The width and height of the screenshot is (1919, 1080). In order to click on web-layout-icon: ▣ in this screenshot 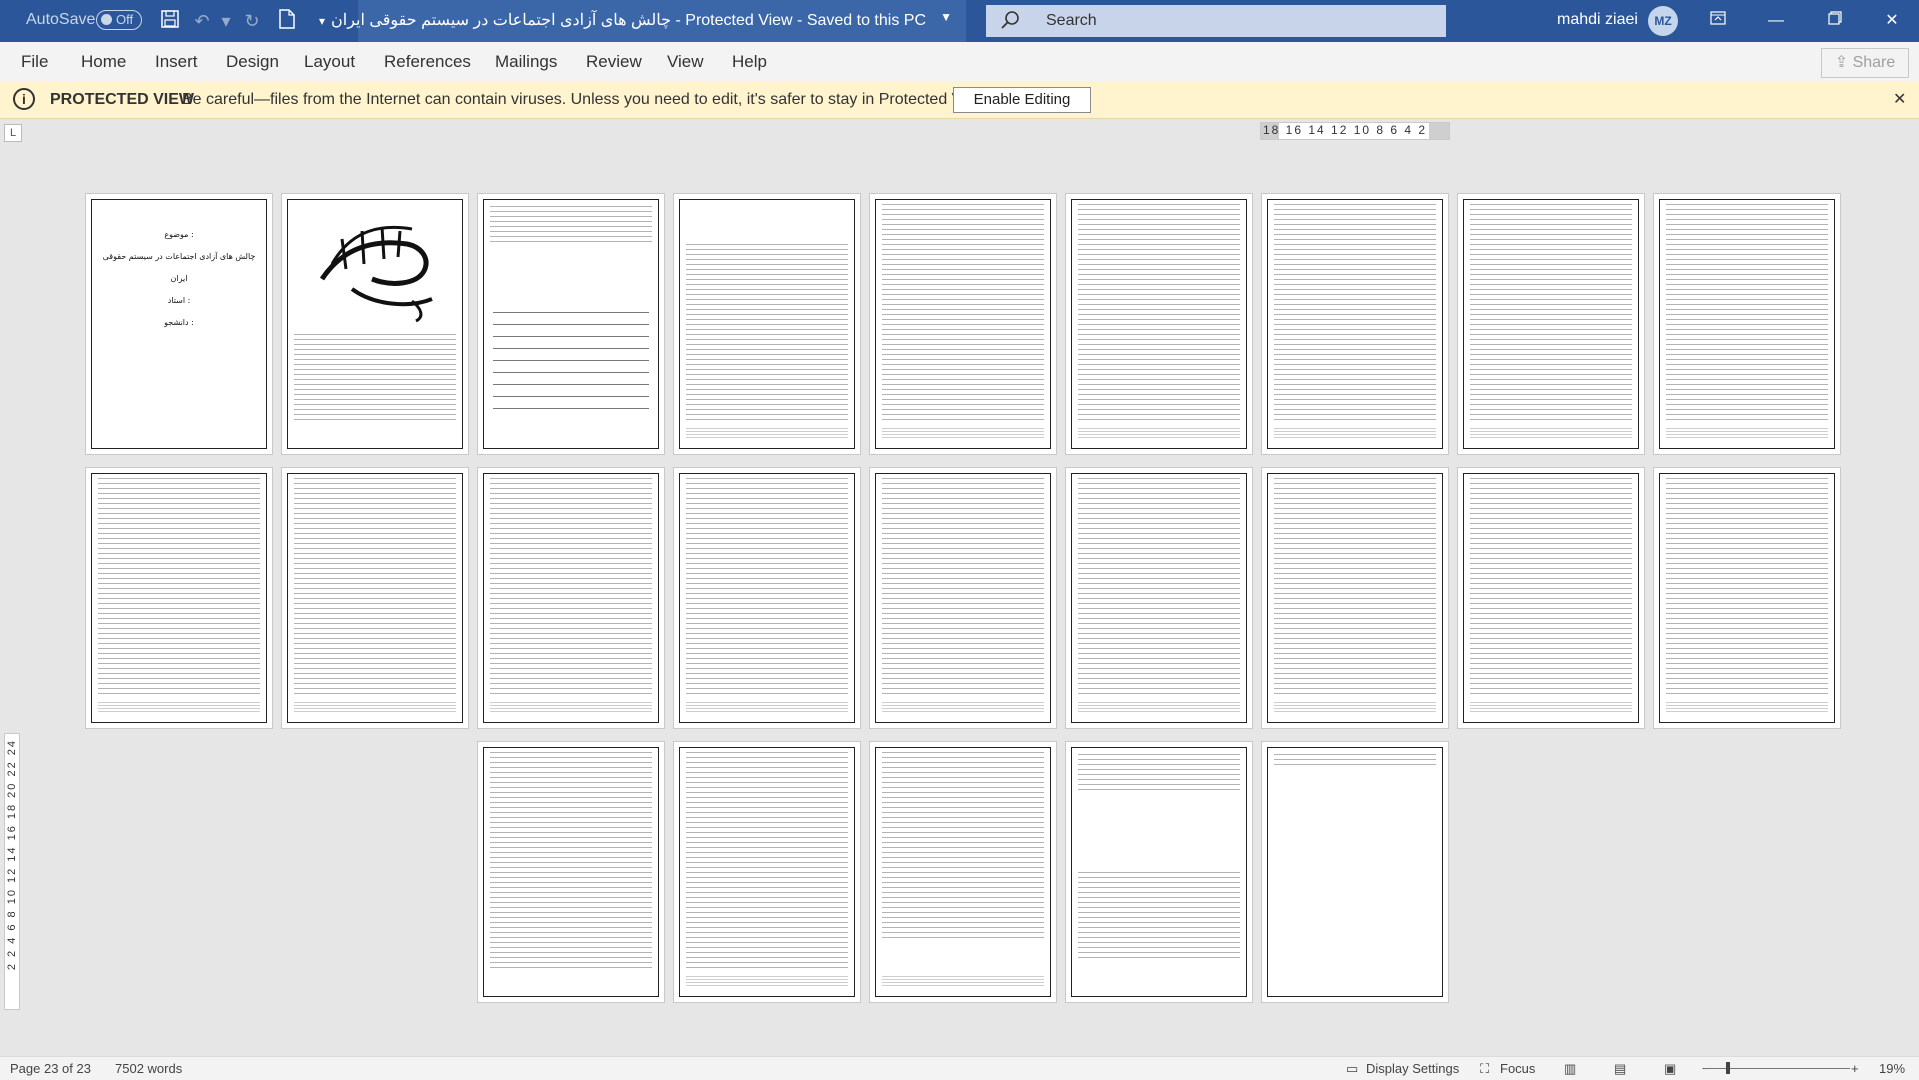, I will do `click(1670, 1069)`.